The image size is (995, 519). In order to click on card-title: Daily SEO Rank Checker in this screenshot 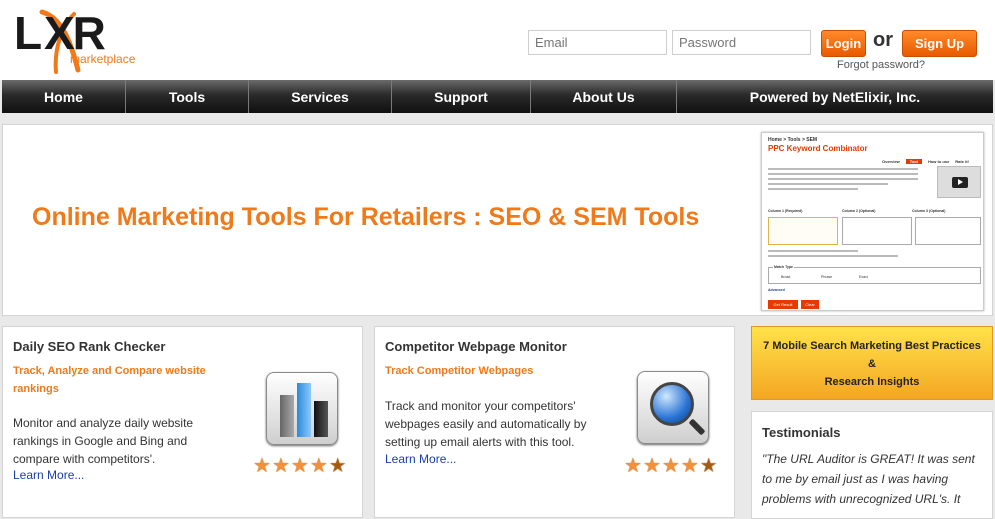, I will do `click(89, 346)`.